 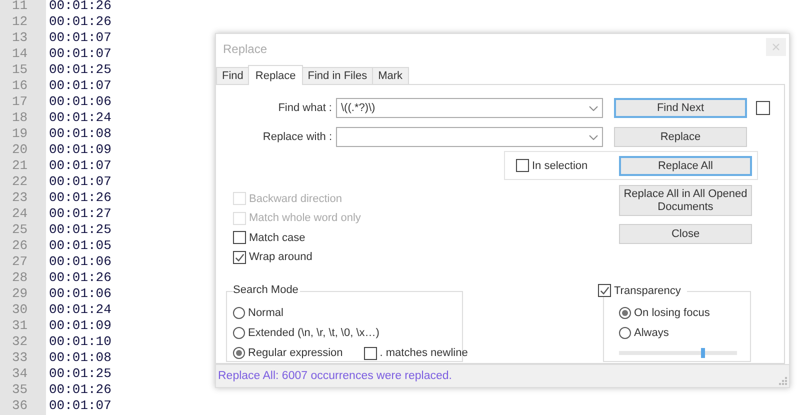 I want to click on line-number: 35, so click(x=20, y=390).